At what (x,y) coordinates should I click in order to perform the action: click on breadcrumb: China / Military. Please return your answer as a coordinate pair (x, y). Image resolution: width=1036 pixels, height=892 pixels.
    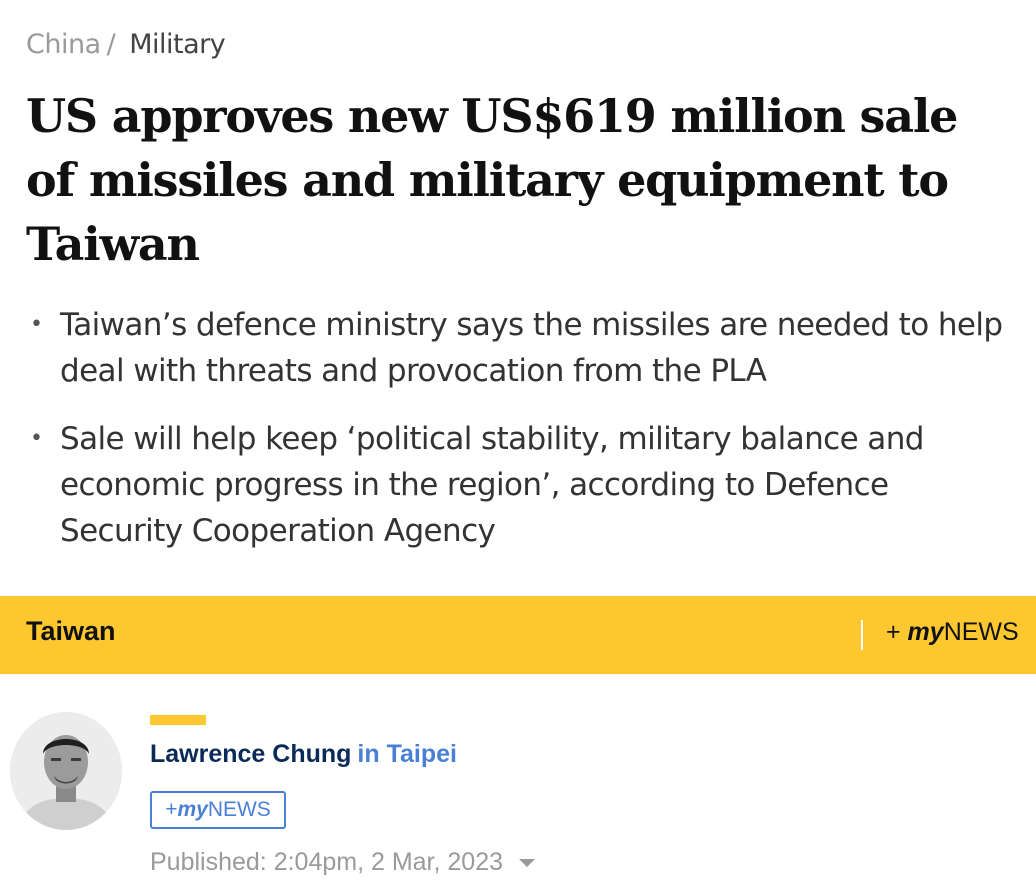
    Looking at the image, I should click on (126, 44).